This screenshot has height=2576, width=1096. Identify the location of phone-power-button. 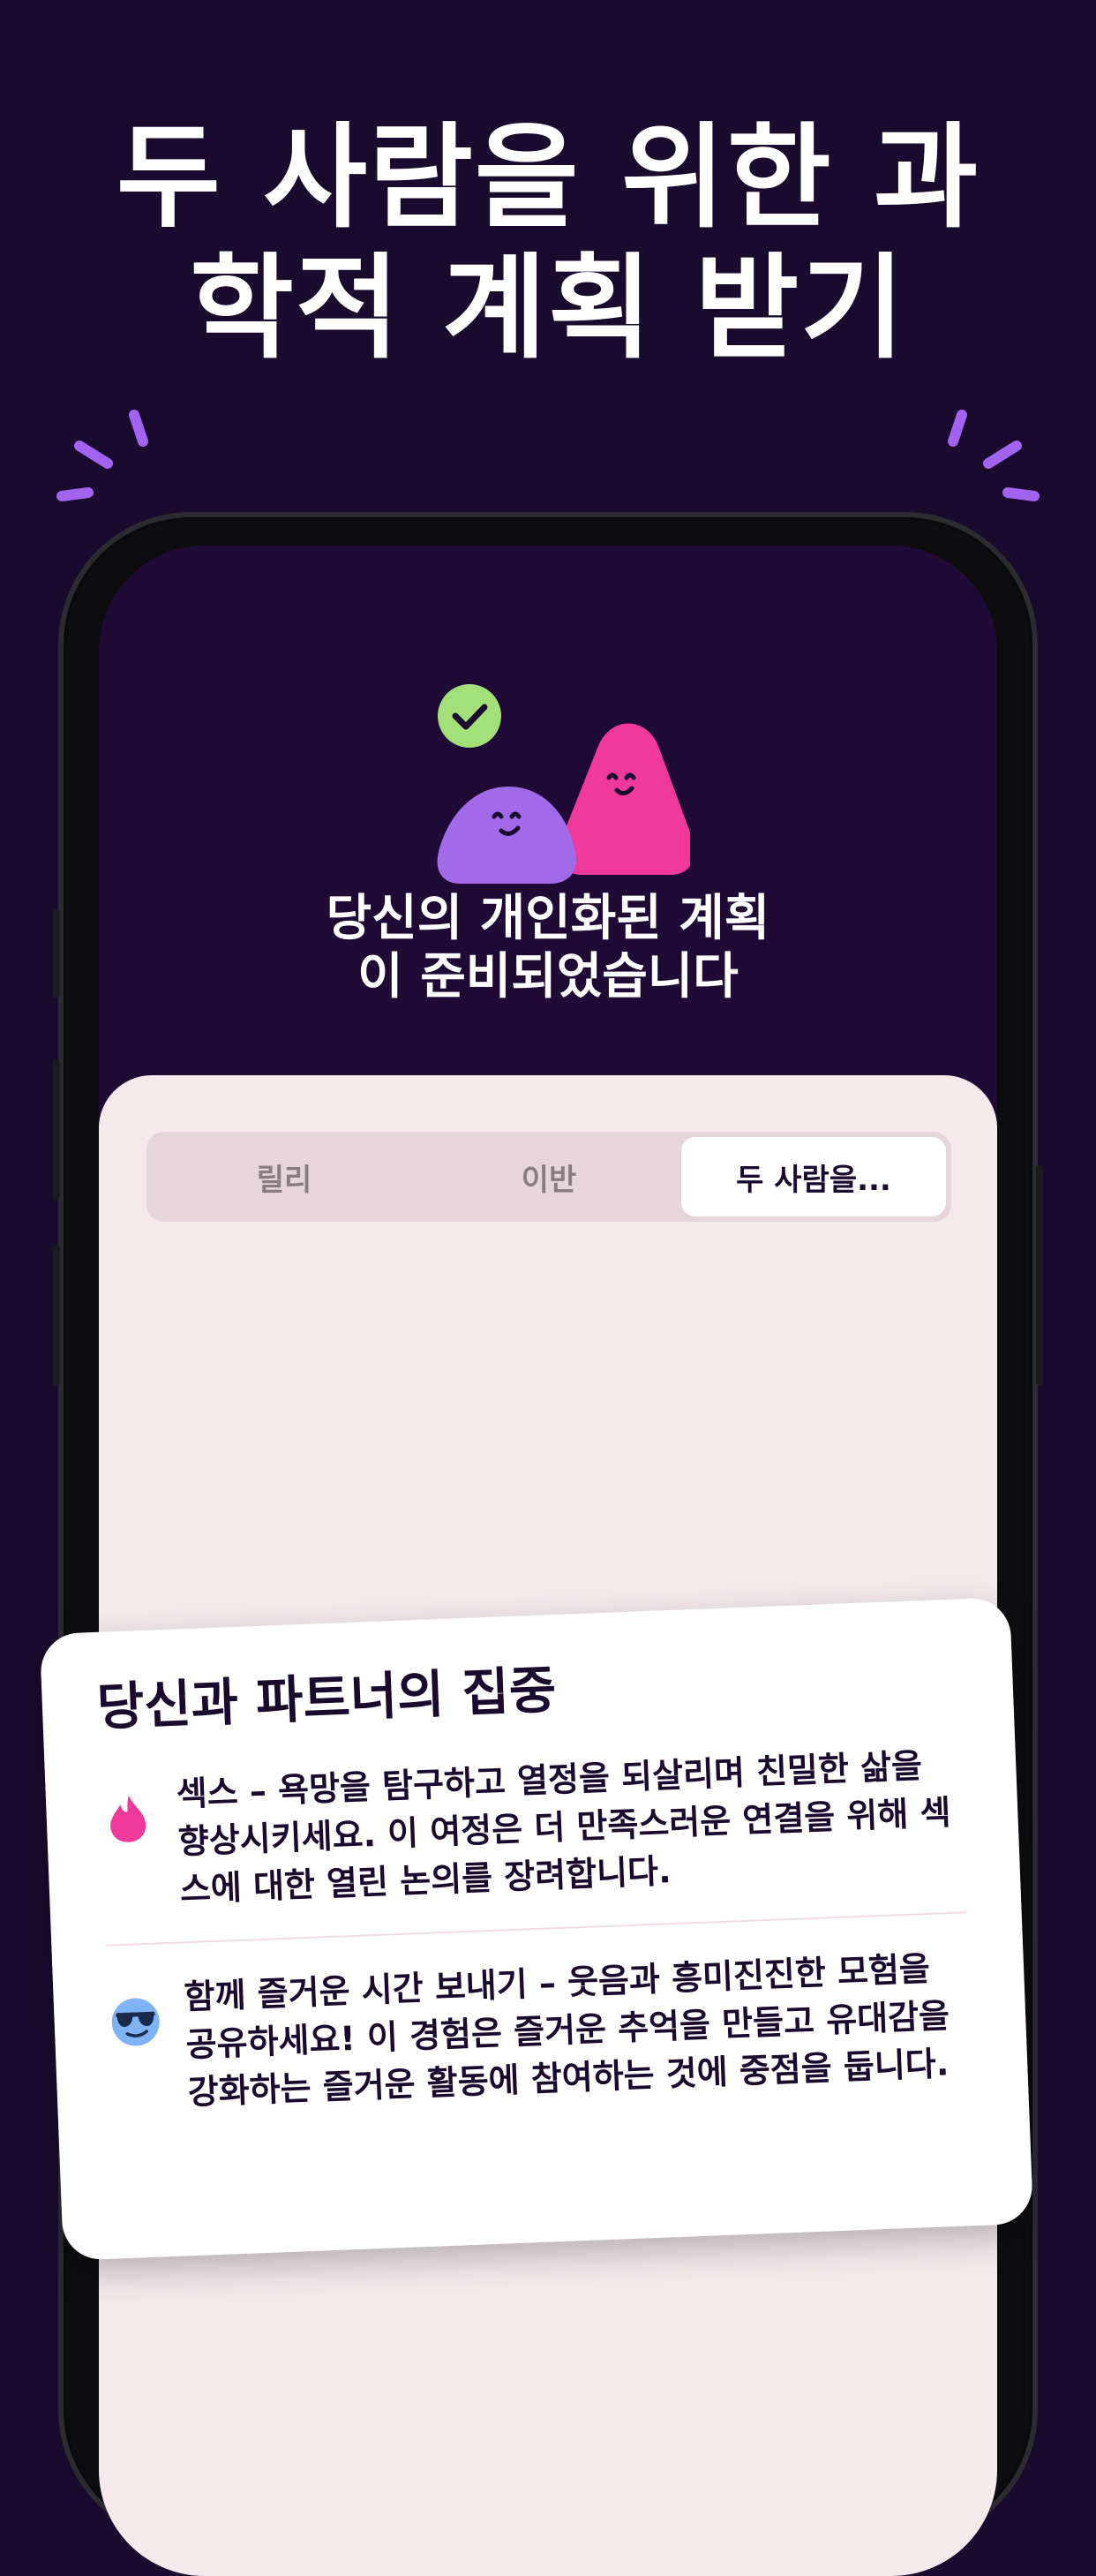
(1039, 1276).